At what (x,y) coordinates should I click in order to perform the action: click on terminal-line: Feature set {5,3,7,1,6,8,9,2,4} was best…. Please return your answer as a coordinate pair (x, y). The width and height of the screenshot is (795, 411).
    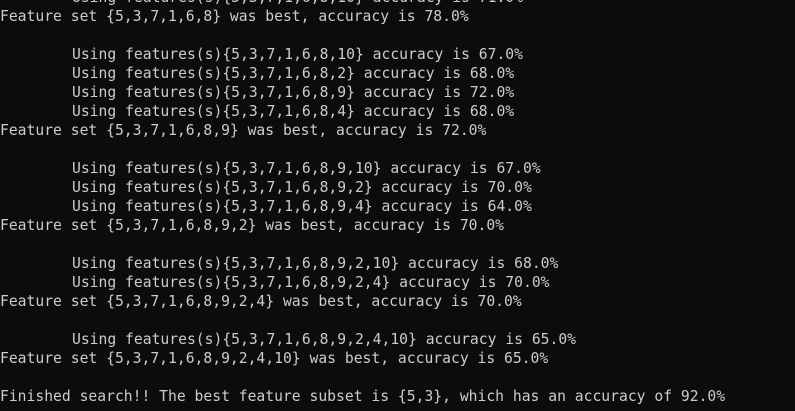
    Looking at the image, I should click on (261, 301).